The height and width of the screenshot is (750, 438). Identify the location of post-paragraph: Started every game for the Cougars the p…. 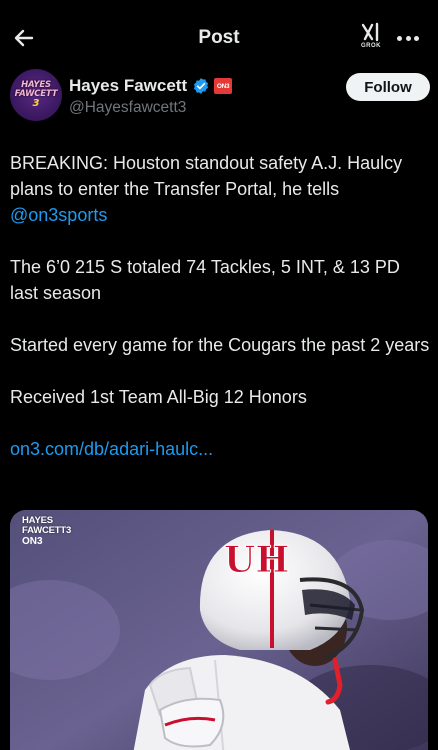
(220, 345).